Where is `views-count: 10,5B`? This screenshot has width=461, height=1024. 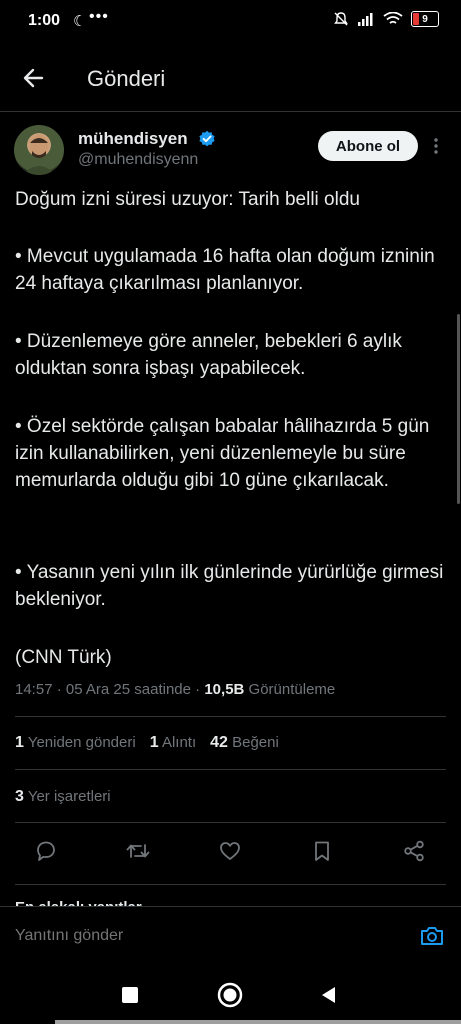
views-count: 10,5B is located at coordinates (224, 689).